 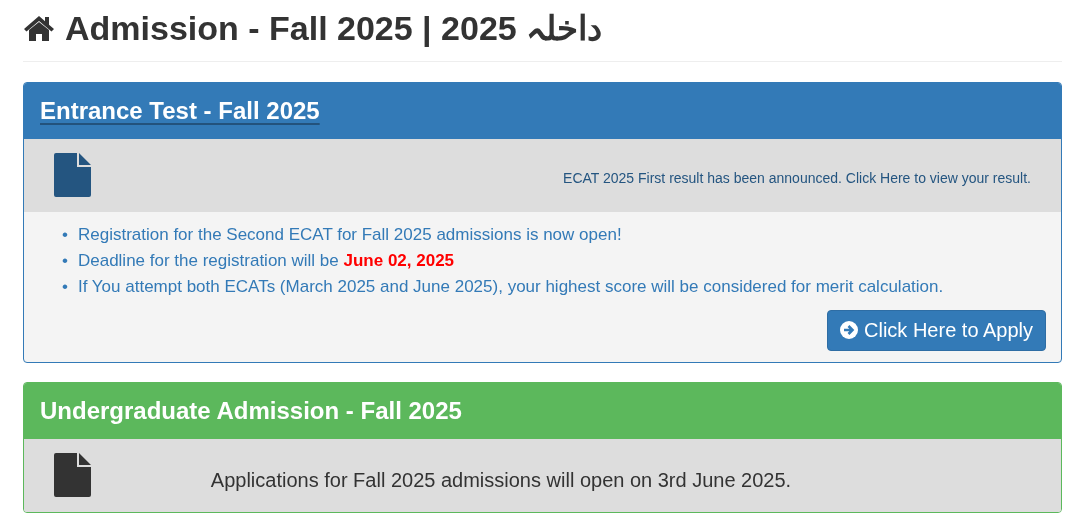 What do you see at coordinates (251, 410) in the screenshot?
I see `panel-heading: Undergraduate Admission - Fall 2025` at bounding box center [251, 410].